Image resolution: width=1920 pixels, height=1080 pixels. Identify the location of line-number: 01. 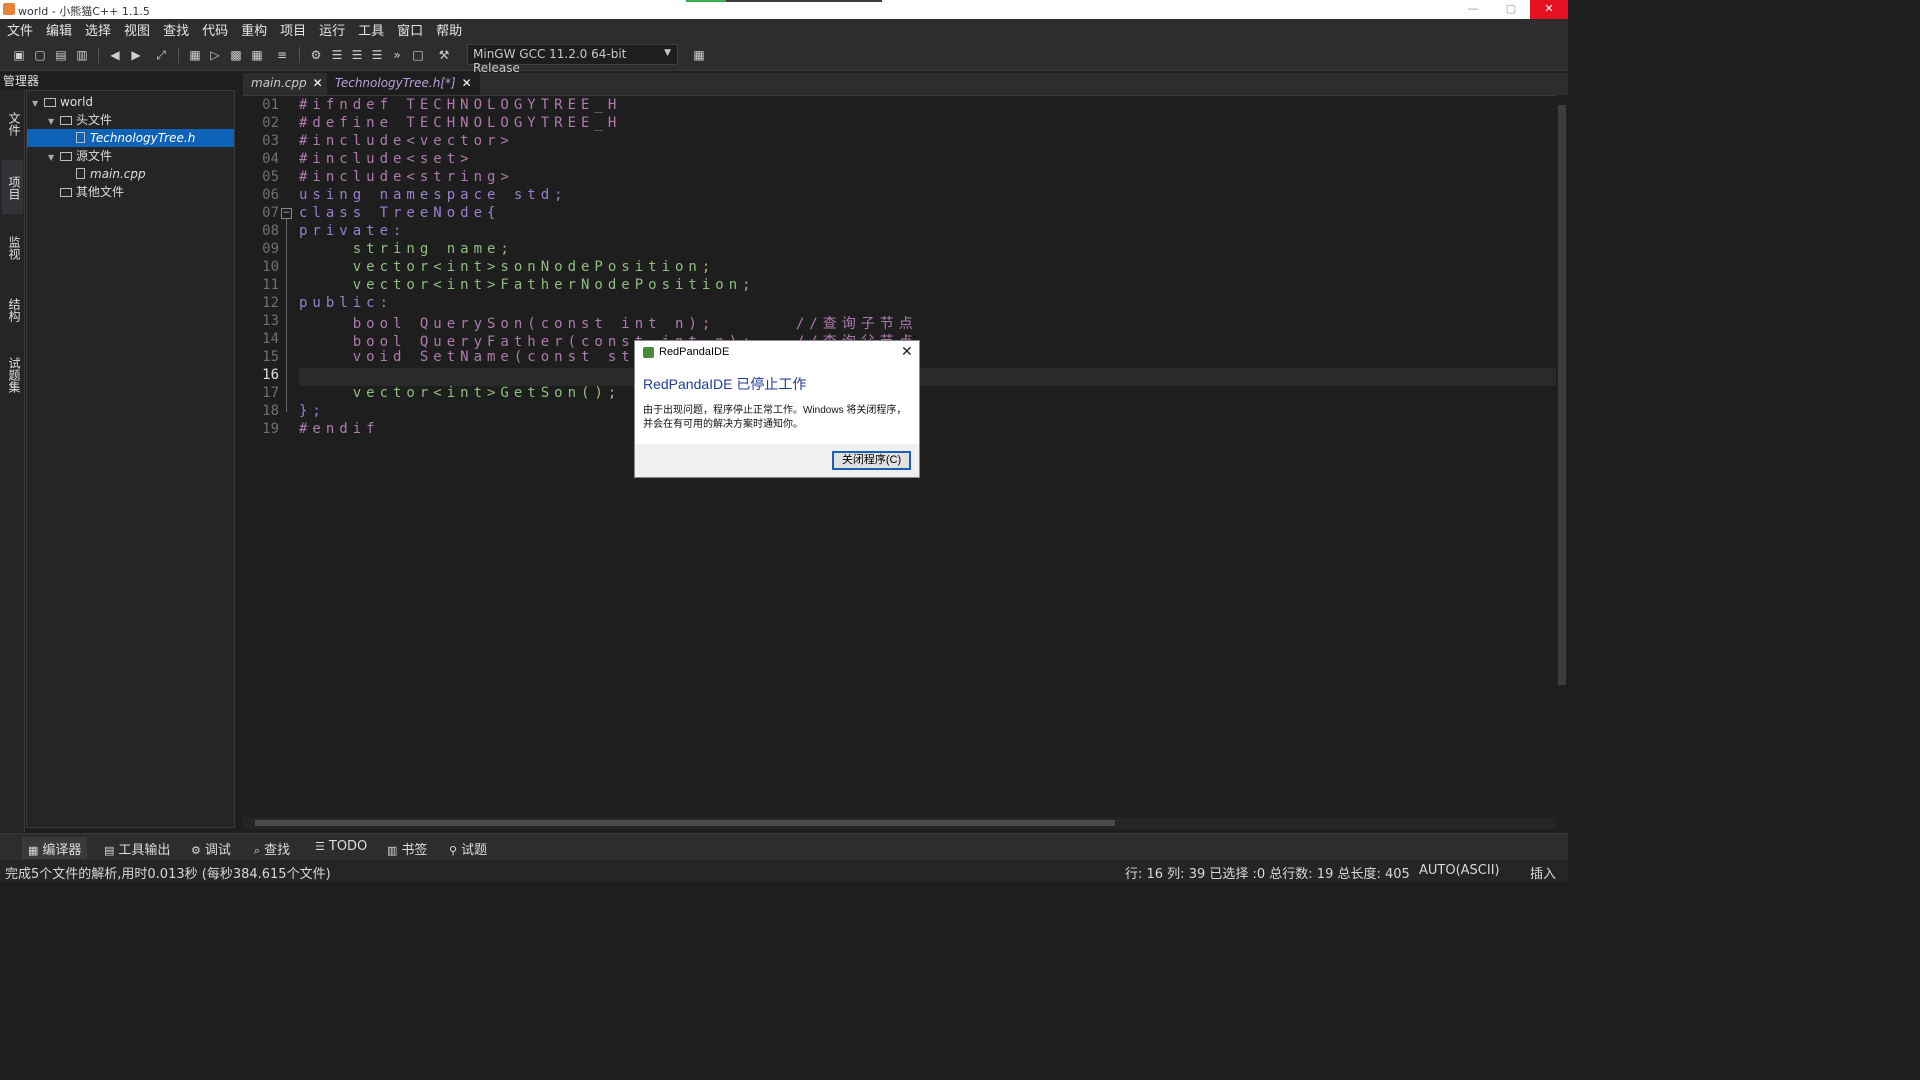
(270, 105).